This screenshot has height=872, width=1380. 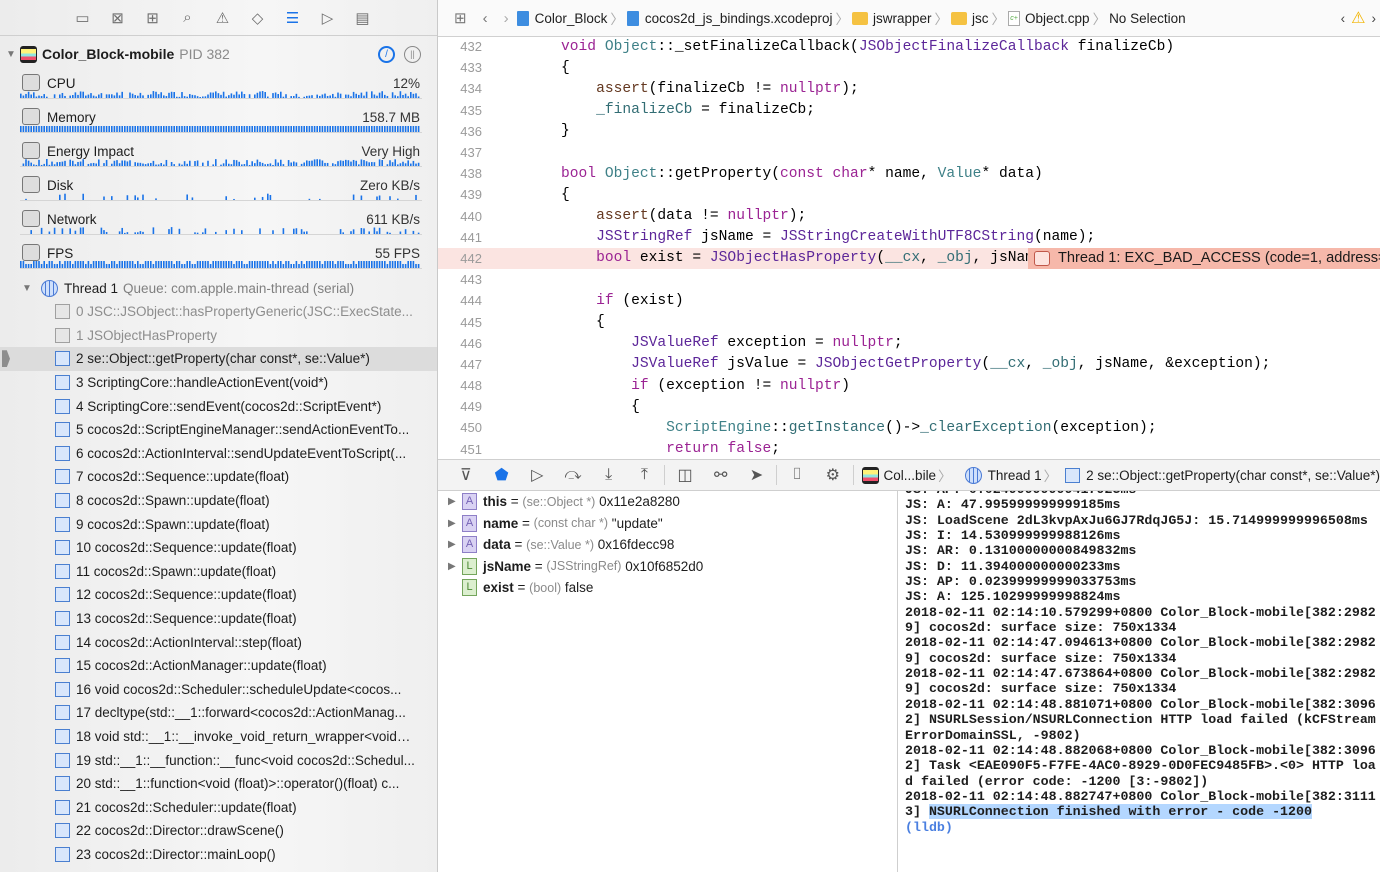 What do you see at coordinates (221, 126) in the screenshot?
I see `gauge-memory: Memory 158.7 MB` at bounding box center [221, 126].